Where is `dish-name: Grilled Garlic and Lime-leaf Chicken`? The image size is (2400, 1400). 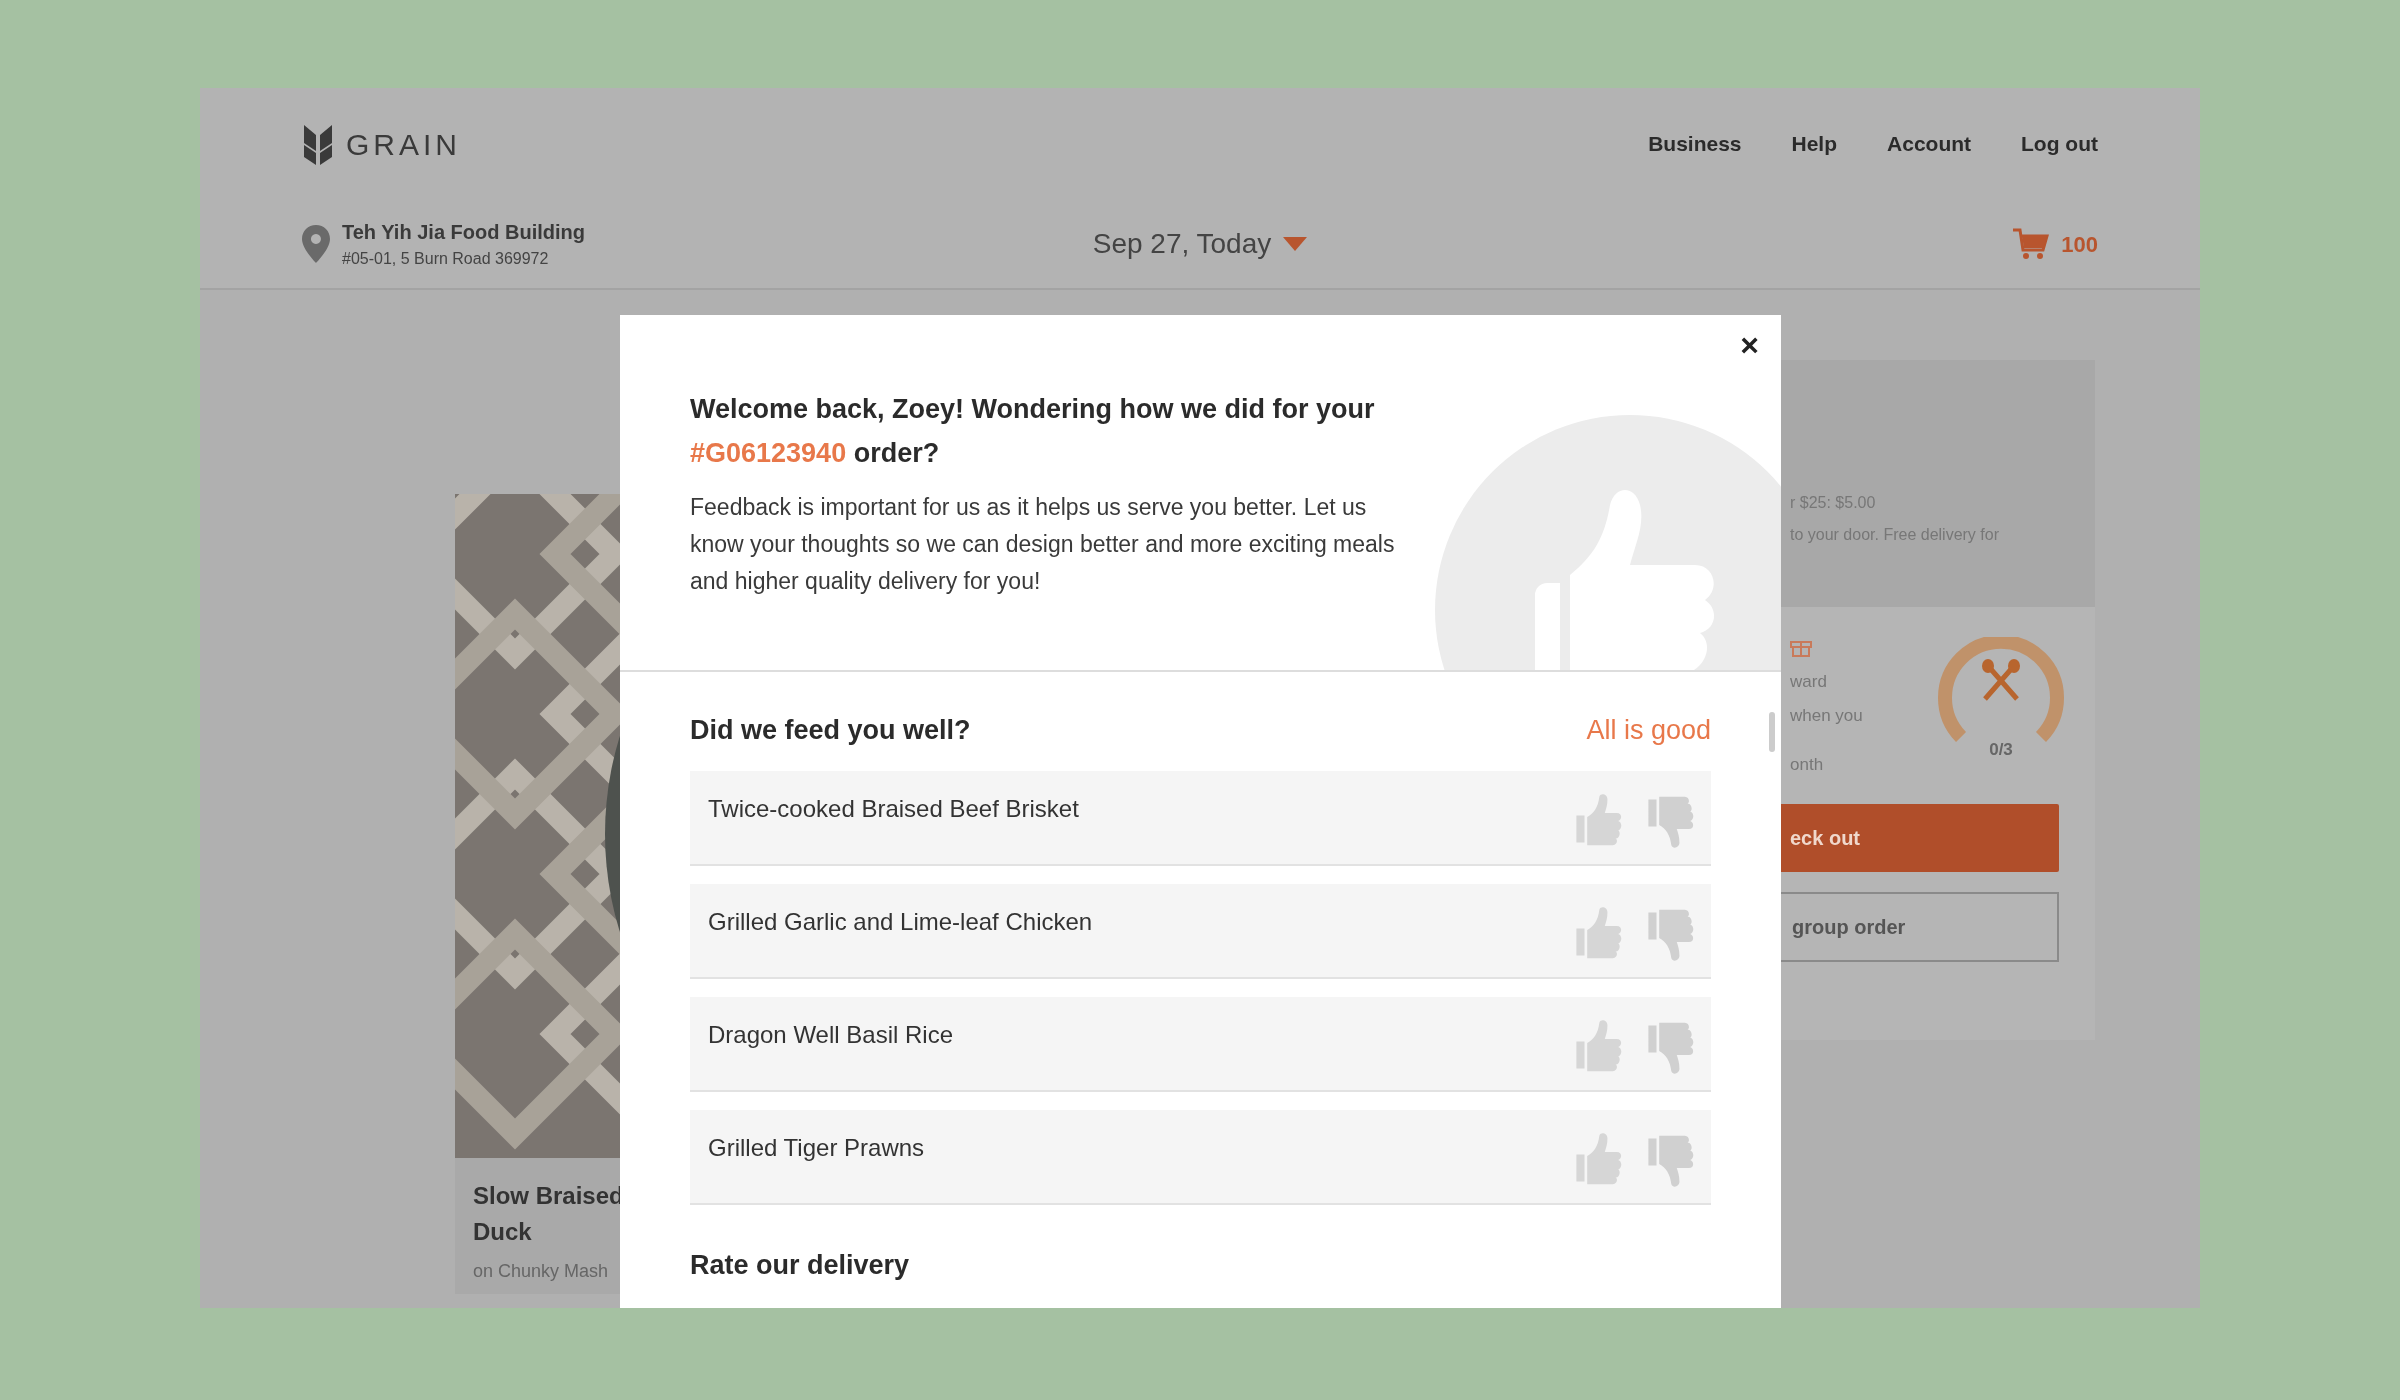 dish-name: Grilled Garlic and Lime-leaf Chicken is located at coordinates (900, 921).